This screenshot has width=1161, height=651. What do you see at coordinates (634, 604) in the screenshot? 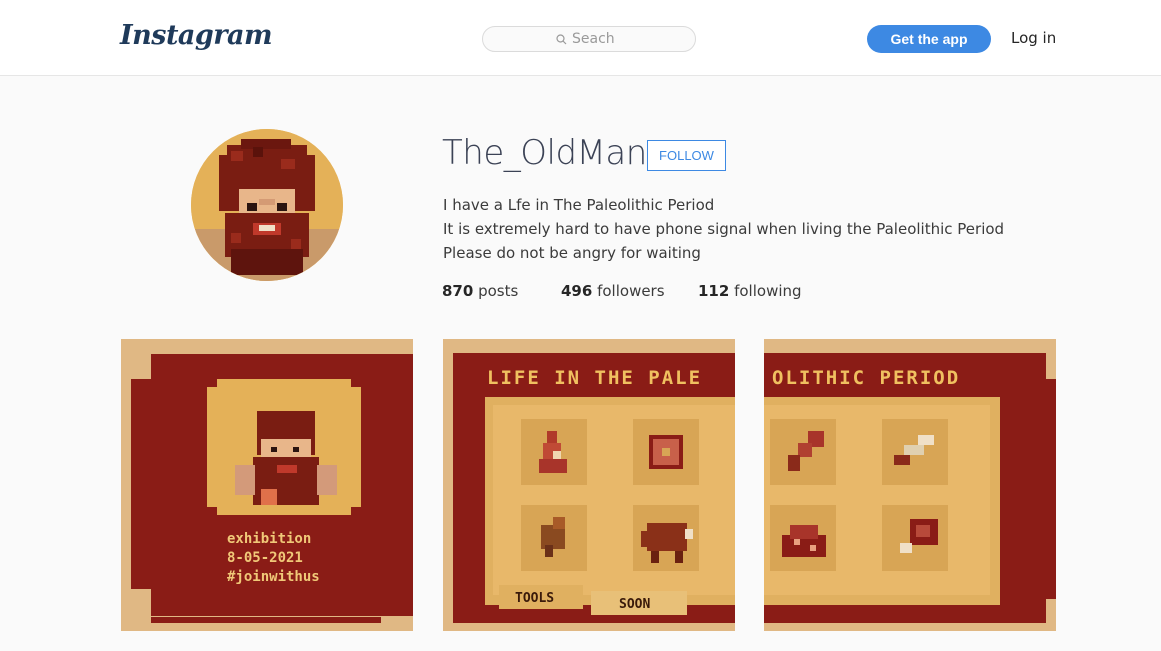
I see `tab-soon: SOON` at bounding box center [634, 604].